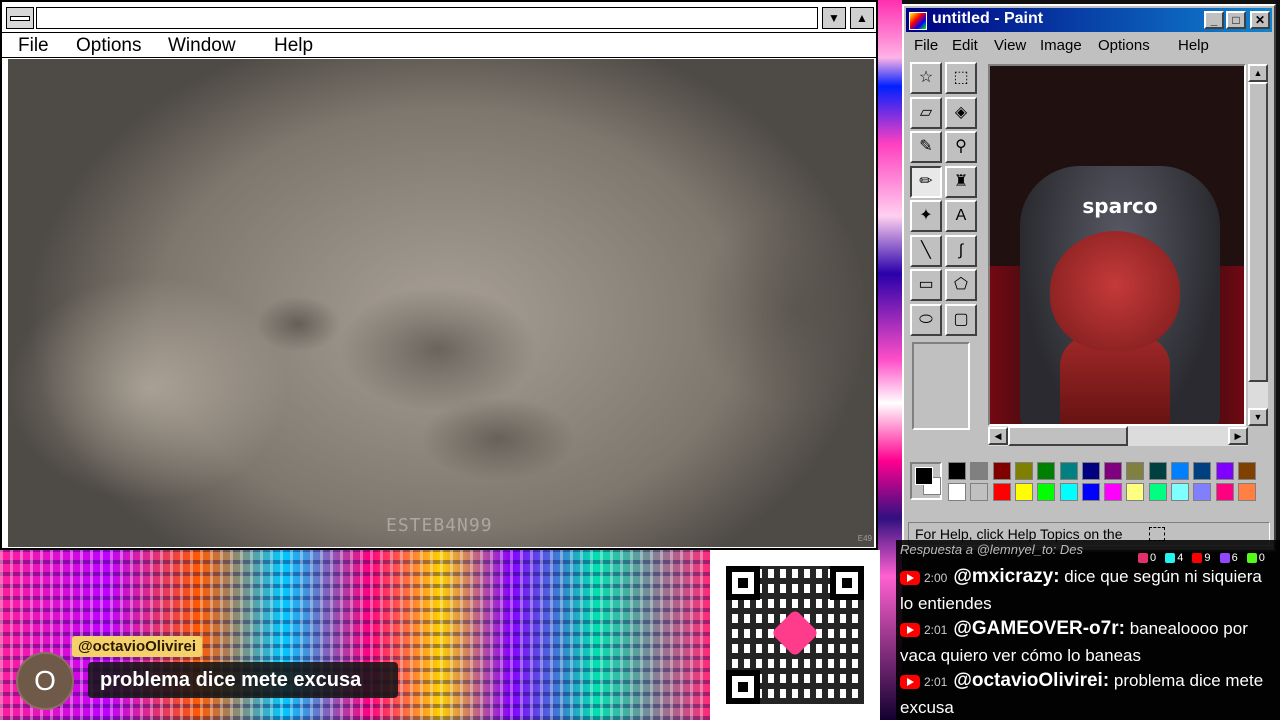  What do you see at coordinates (926, 147) in the screenshot?
I see `color-picker-icon: ✎` at bounding box center [926, 147].